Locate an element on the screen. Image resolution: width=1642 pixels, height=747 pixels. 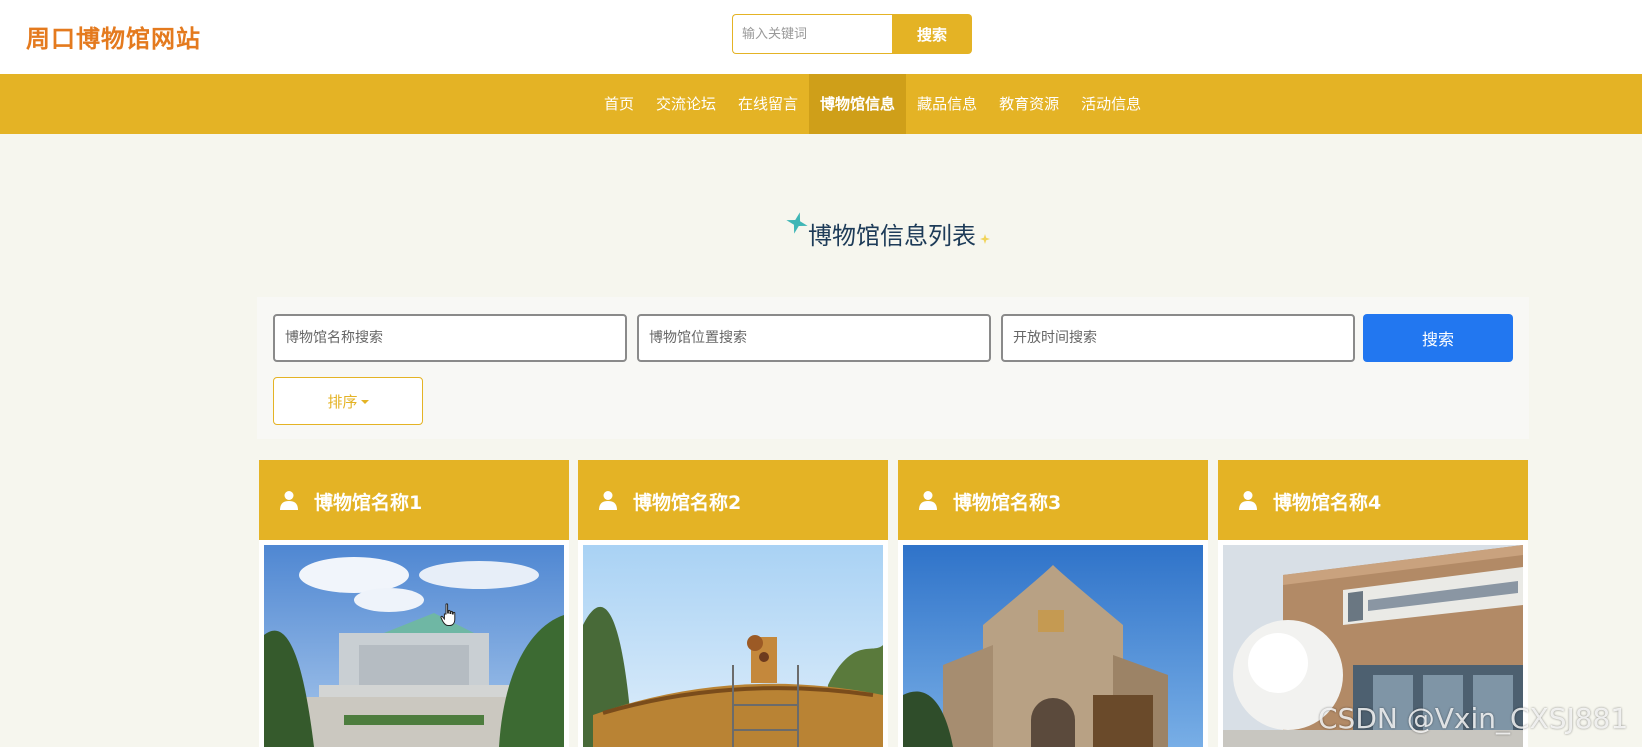
museum-card: 博物馆名称2 is located at coordinates (733, 603).